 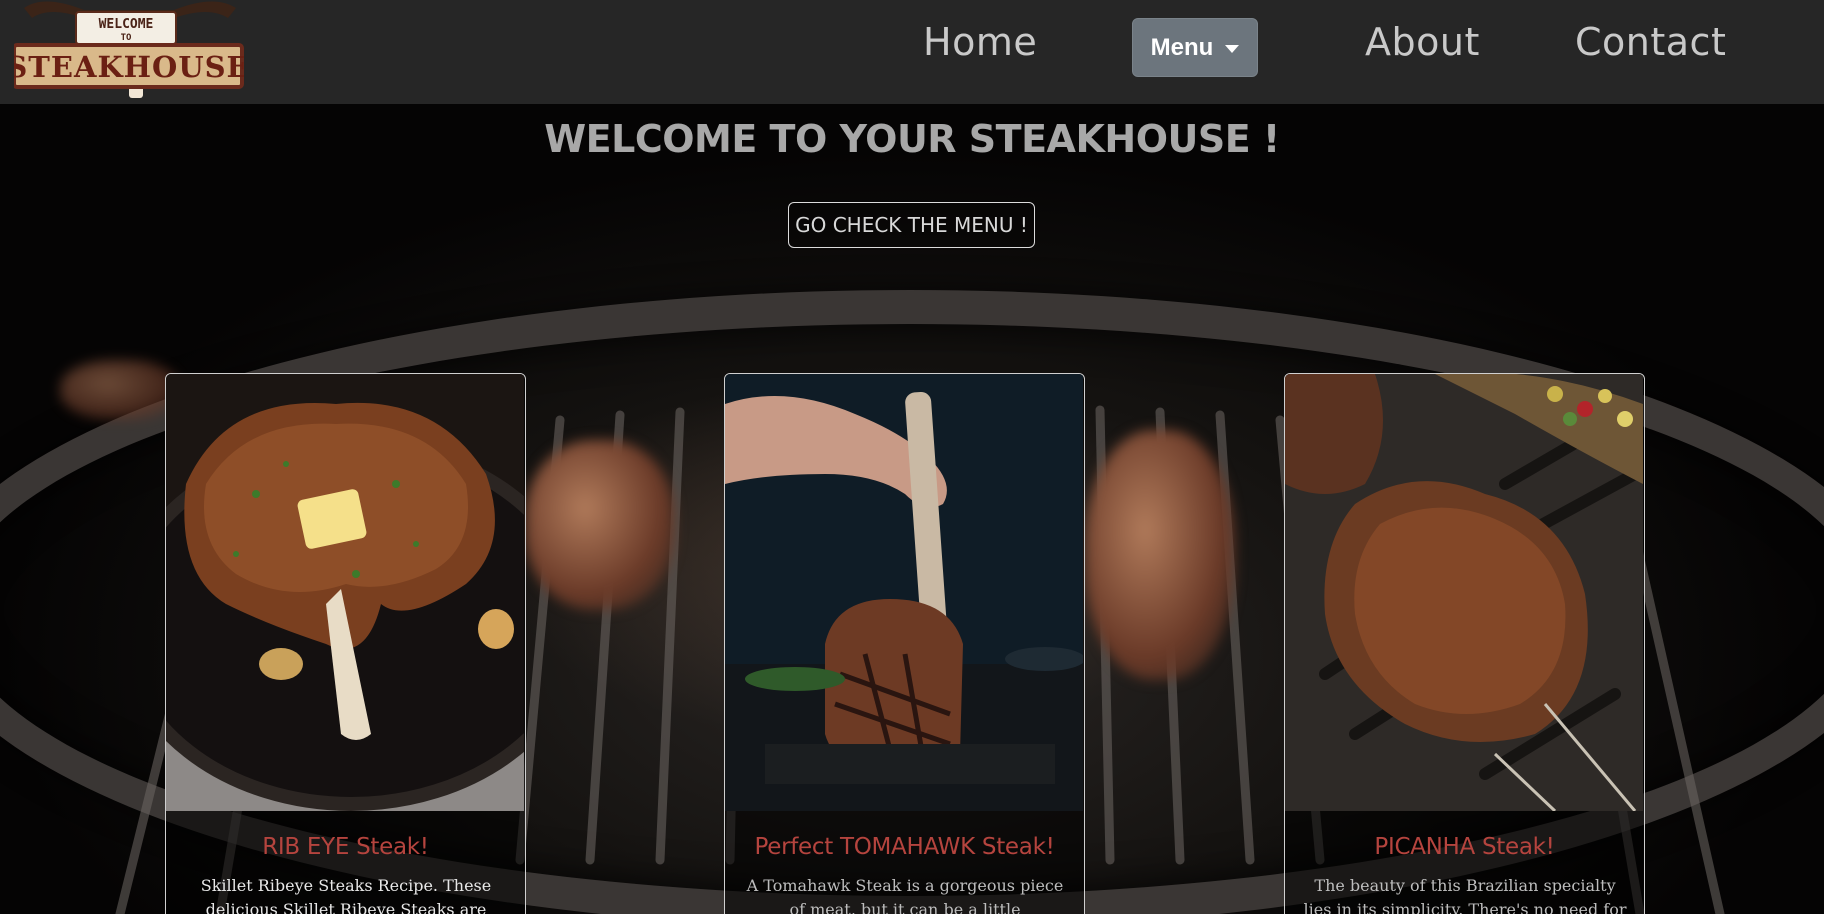 I want to click on card-title: PICANHA Steak!, so click(x=1464, y=847).